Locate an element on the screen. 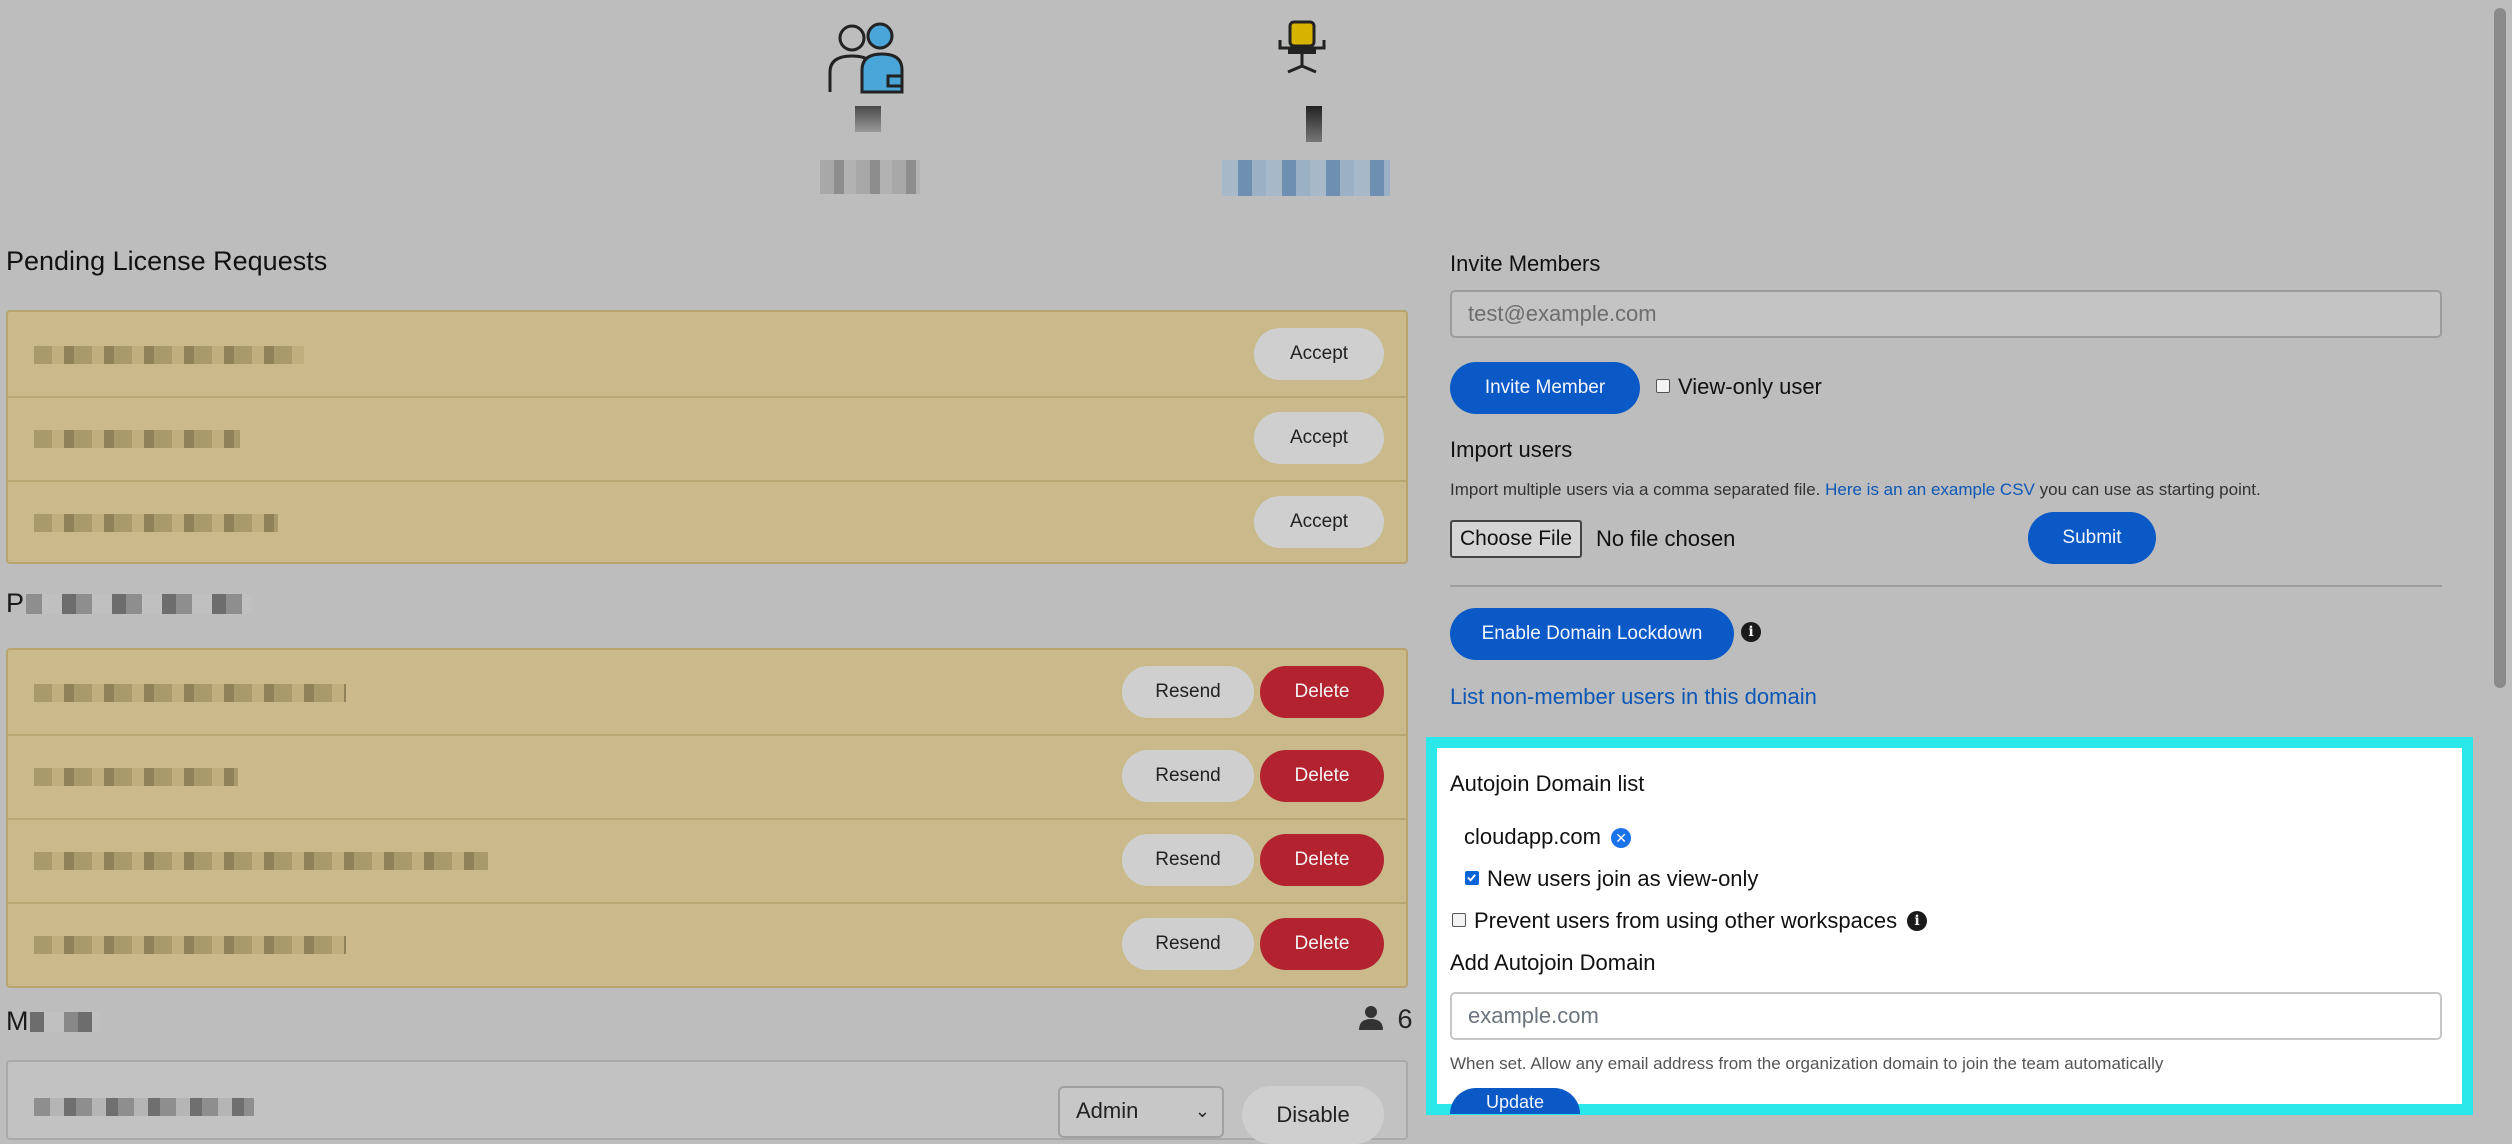 This screenshot has height=1144, width=2512. view-only-user-checkbox is located at coordinates (1663, 386).